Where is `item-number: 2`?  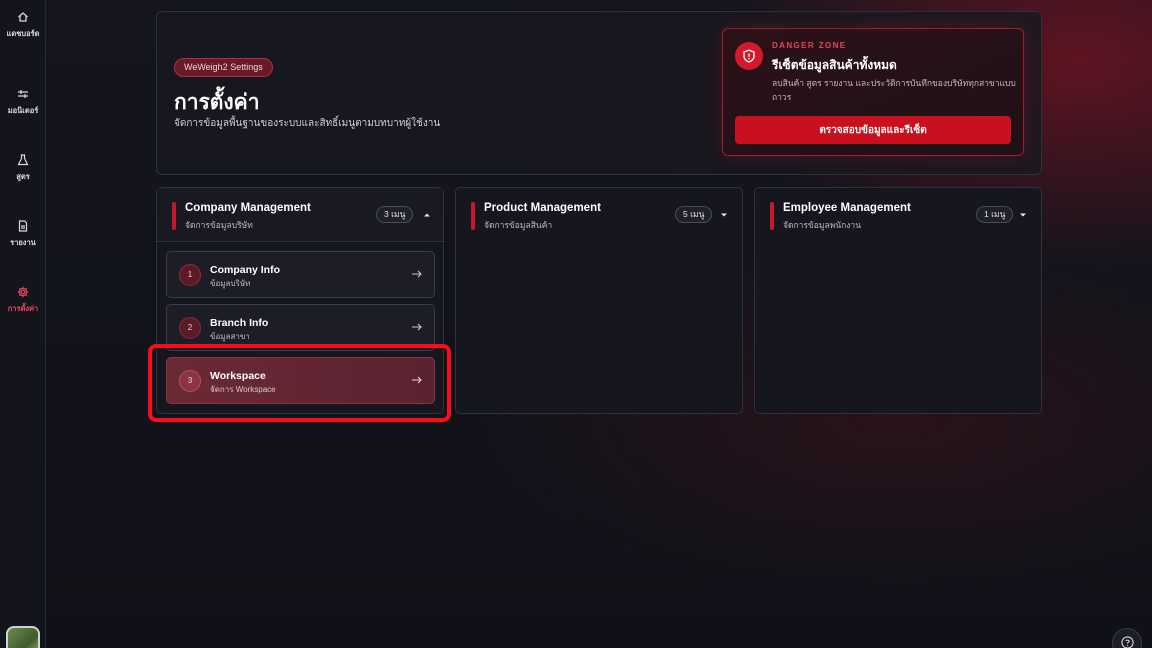
item-number: 2 is located at coordinates (190, 328).